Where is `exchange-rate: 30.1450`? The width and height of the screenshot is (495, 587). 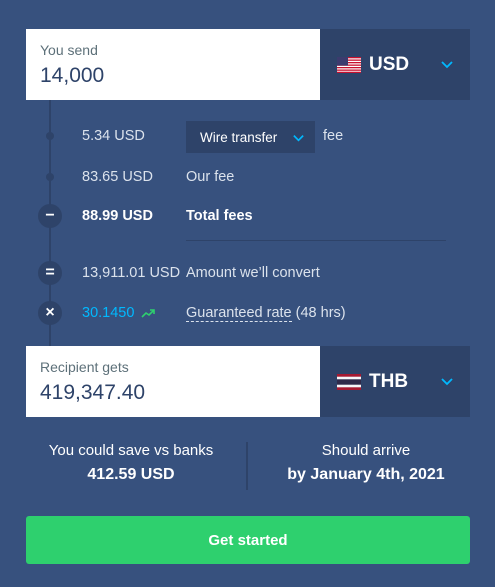 exchange-rate: 30.1450 is located at coordinates (119, 313).